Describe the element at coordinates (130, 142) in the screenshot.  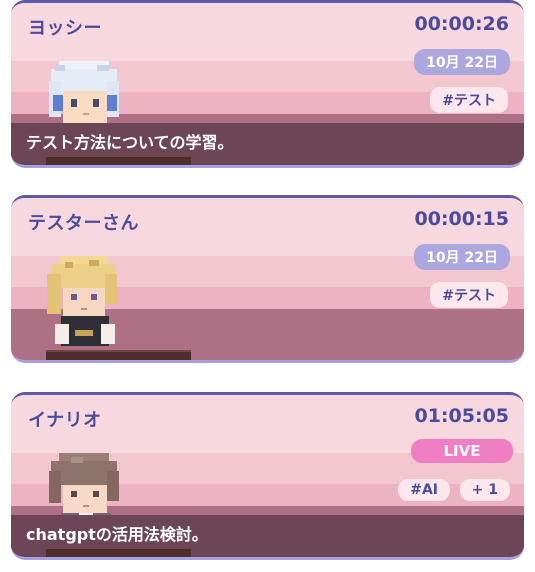
I see `activity-caption: テスト方法についての学習。` at that location.